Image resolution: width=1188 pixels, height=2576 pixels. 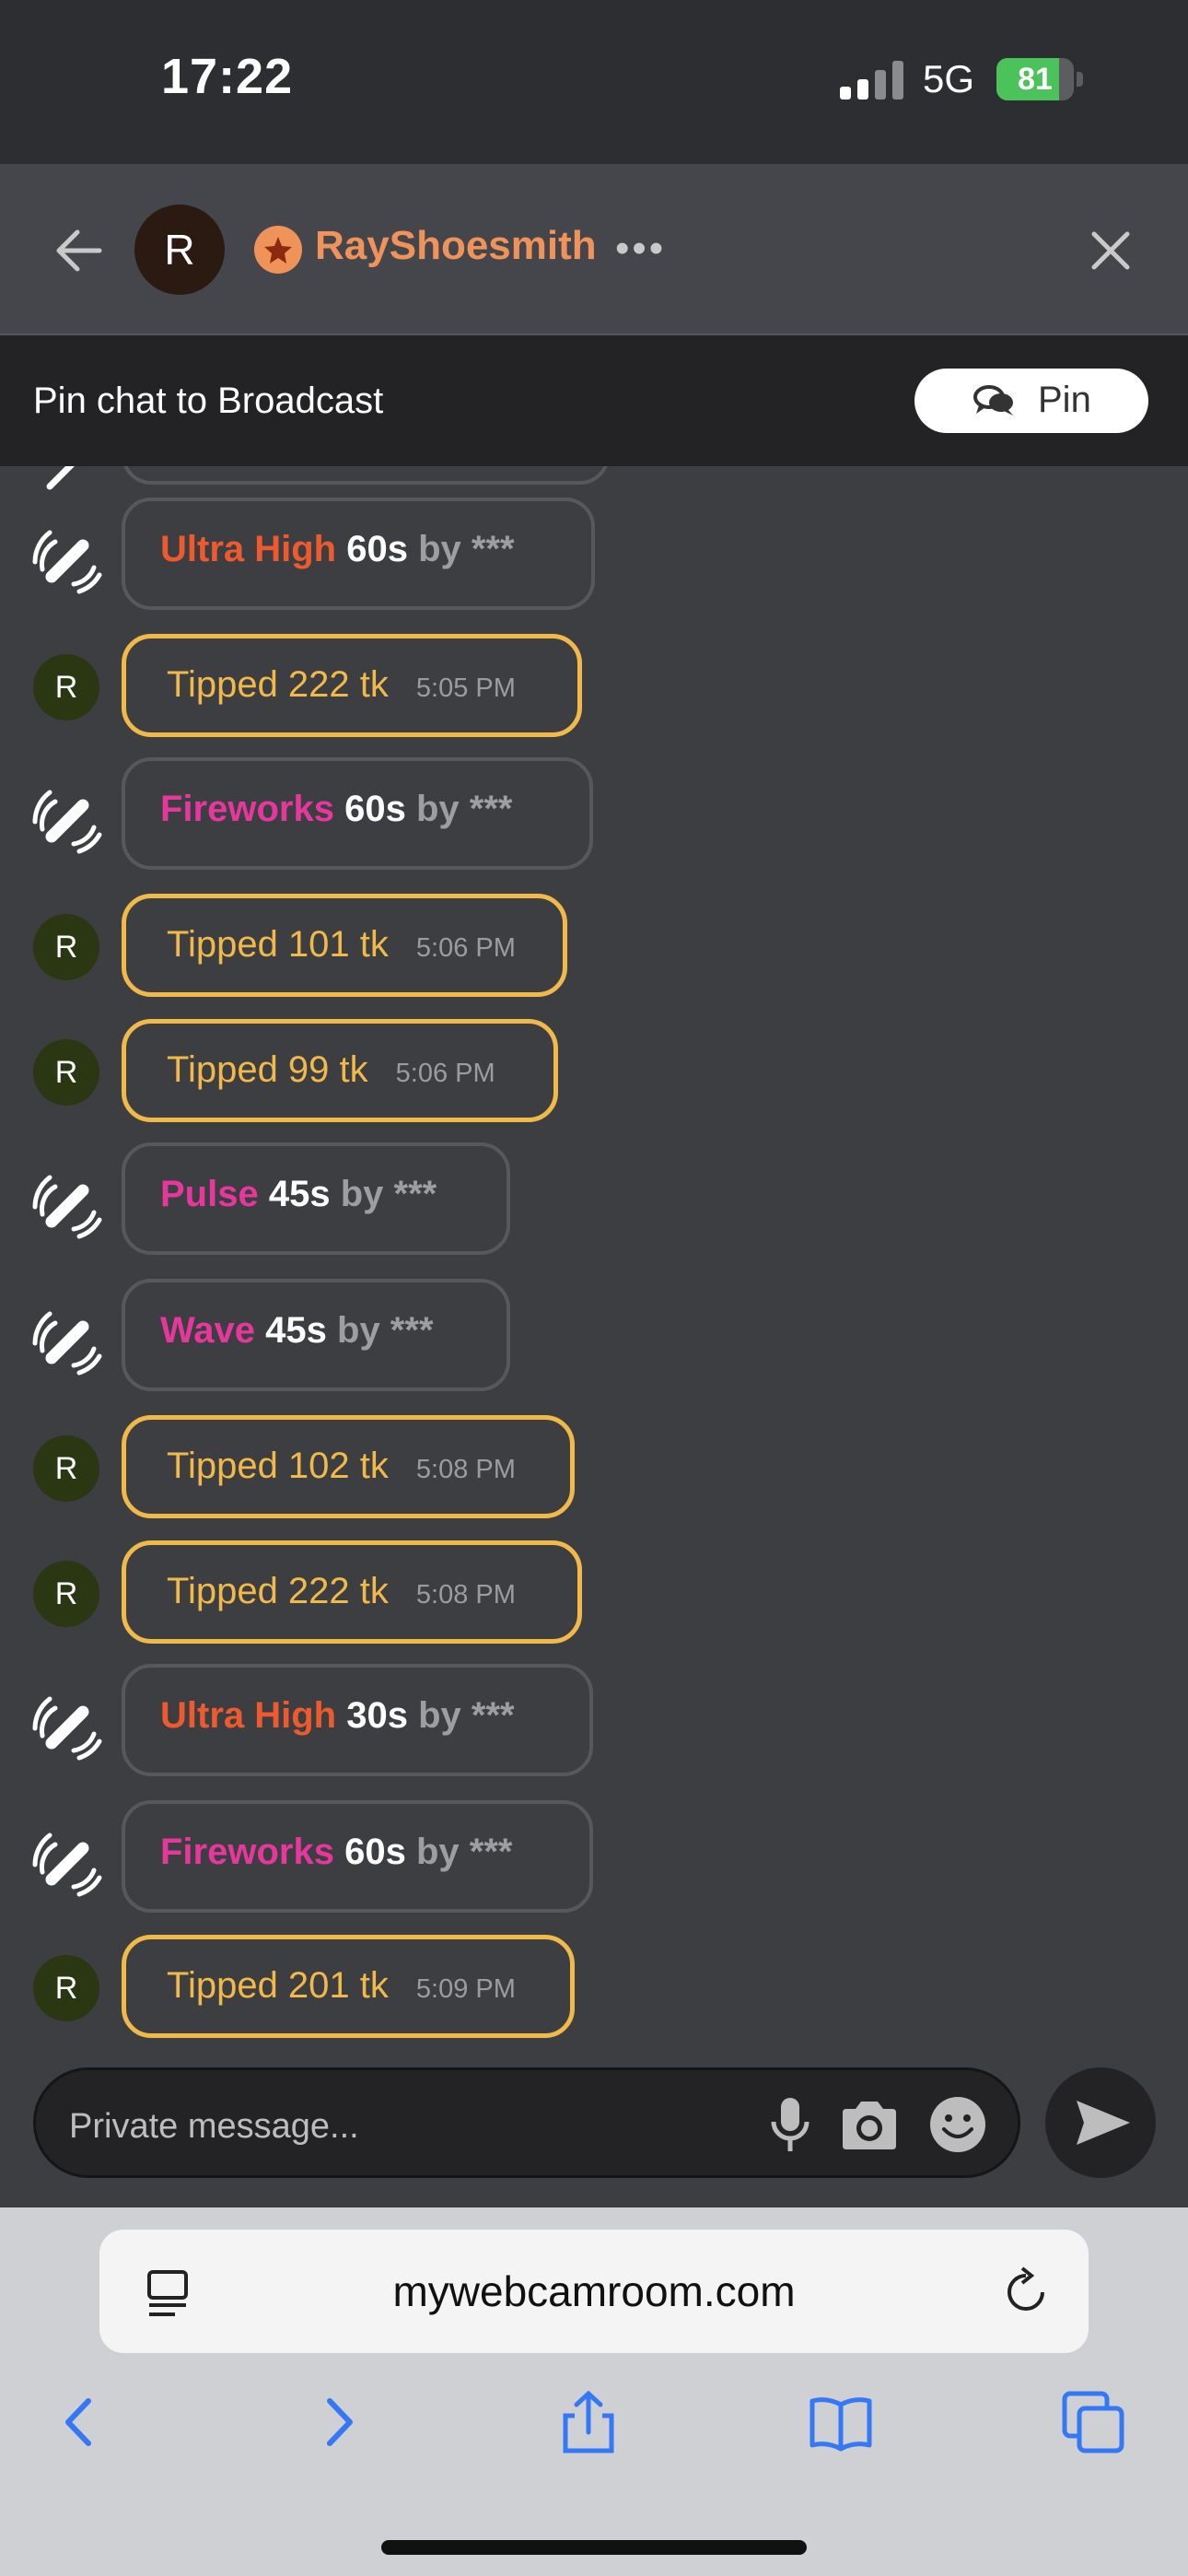 What do you see at coordinates (348, 1466) in the screenshot?
I see `tip-bubble: Tipped 102 tk 5:08 PM` at bounding box center [348, 1466].